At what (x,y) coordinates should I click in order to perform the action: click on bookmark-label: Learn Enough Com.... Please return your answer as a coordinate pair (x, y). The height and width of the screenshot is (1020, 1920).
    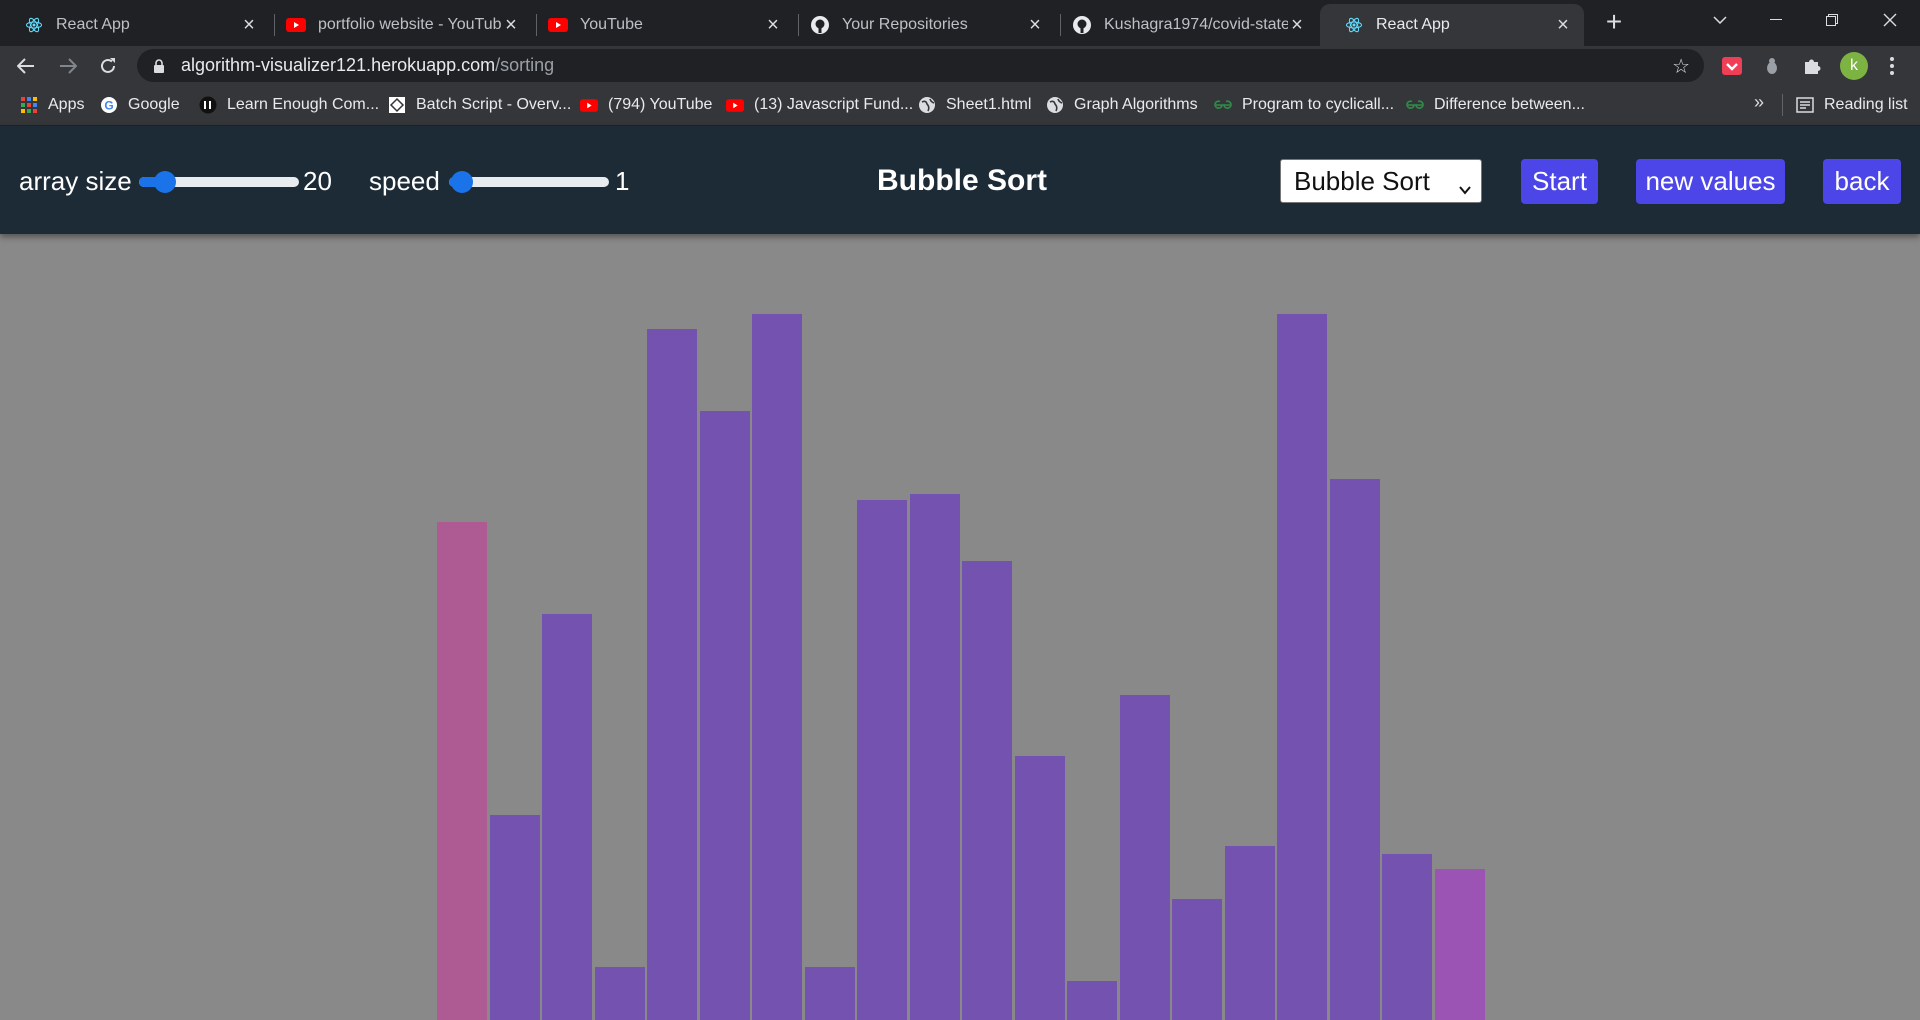
    Looking at the image, I should click on (303, 104).